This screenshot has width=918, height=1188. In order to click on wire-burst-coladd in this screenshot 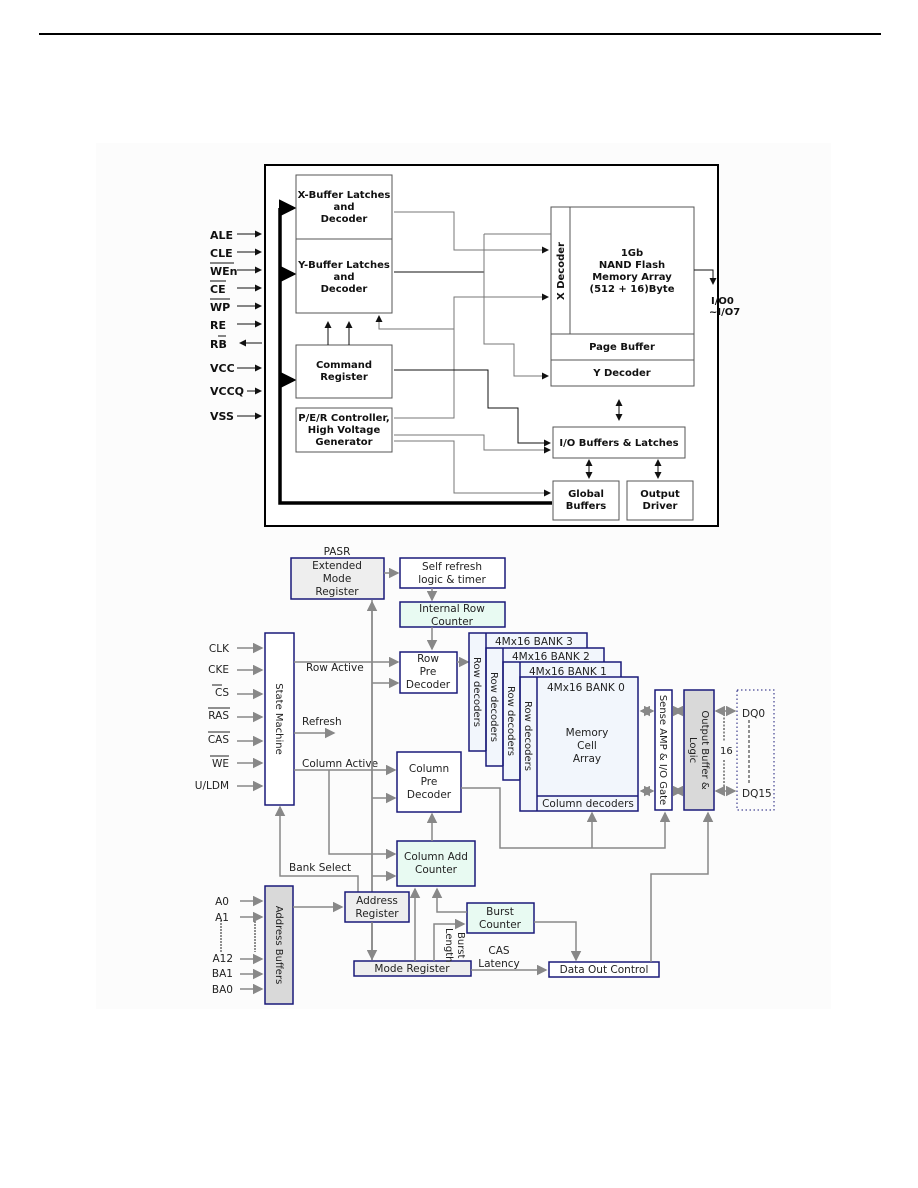, I will do `click(449, 900)`.